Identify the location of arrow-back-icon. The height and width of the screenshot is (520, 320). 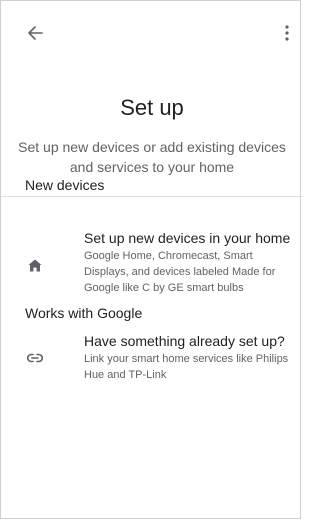
(35, 33).